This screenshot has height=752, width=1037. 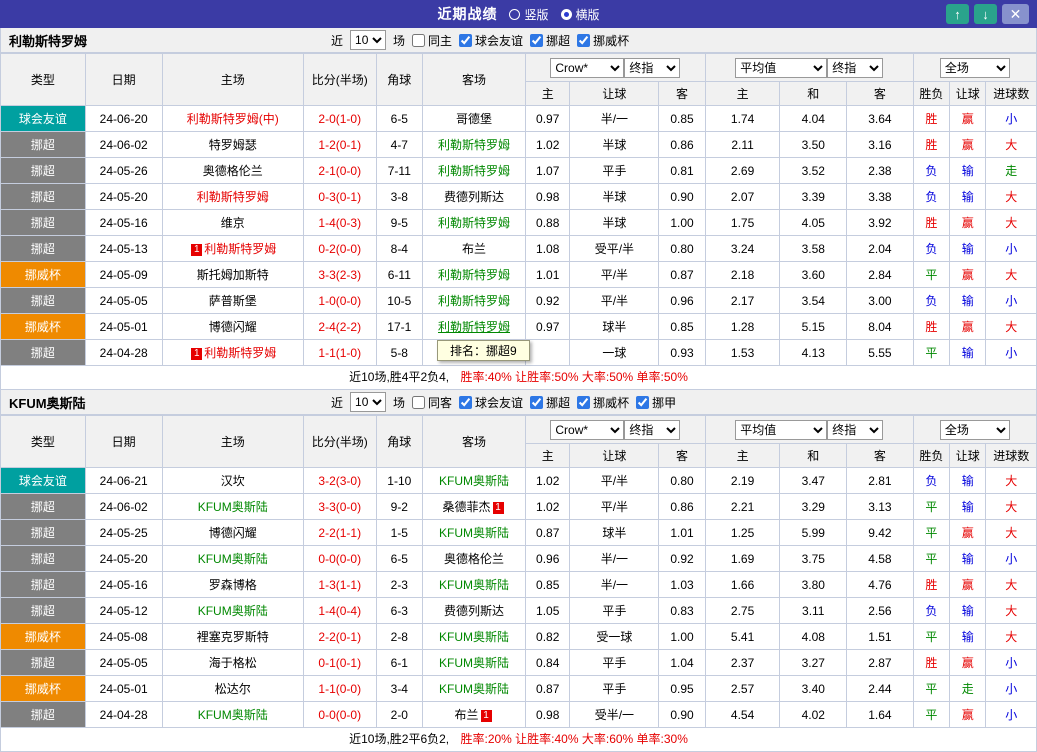 I want to click on away-team-link: 哥德堡, so click(x=474, y=119).